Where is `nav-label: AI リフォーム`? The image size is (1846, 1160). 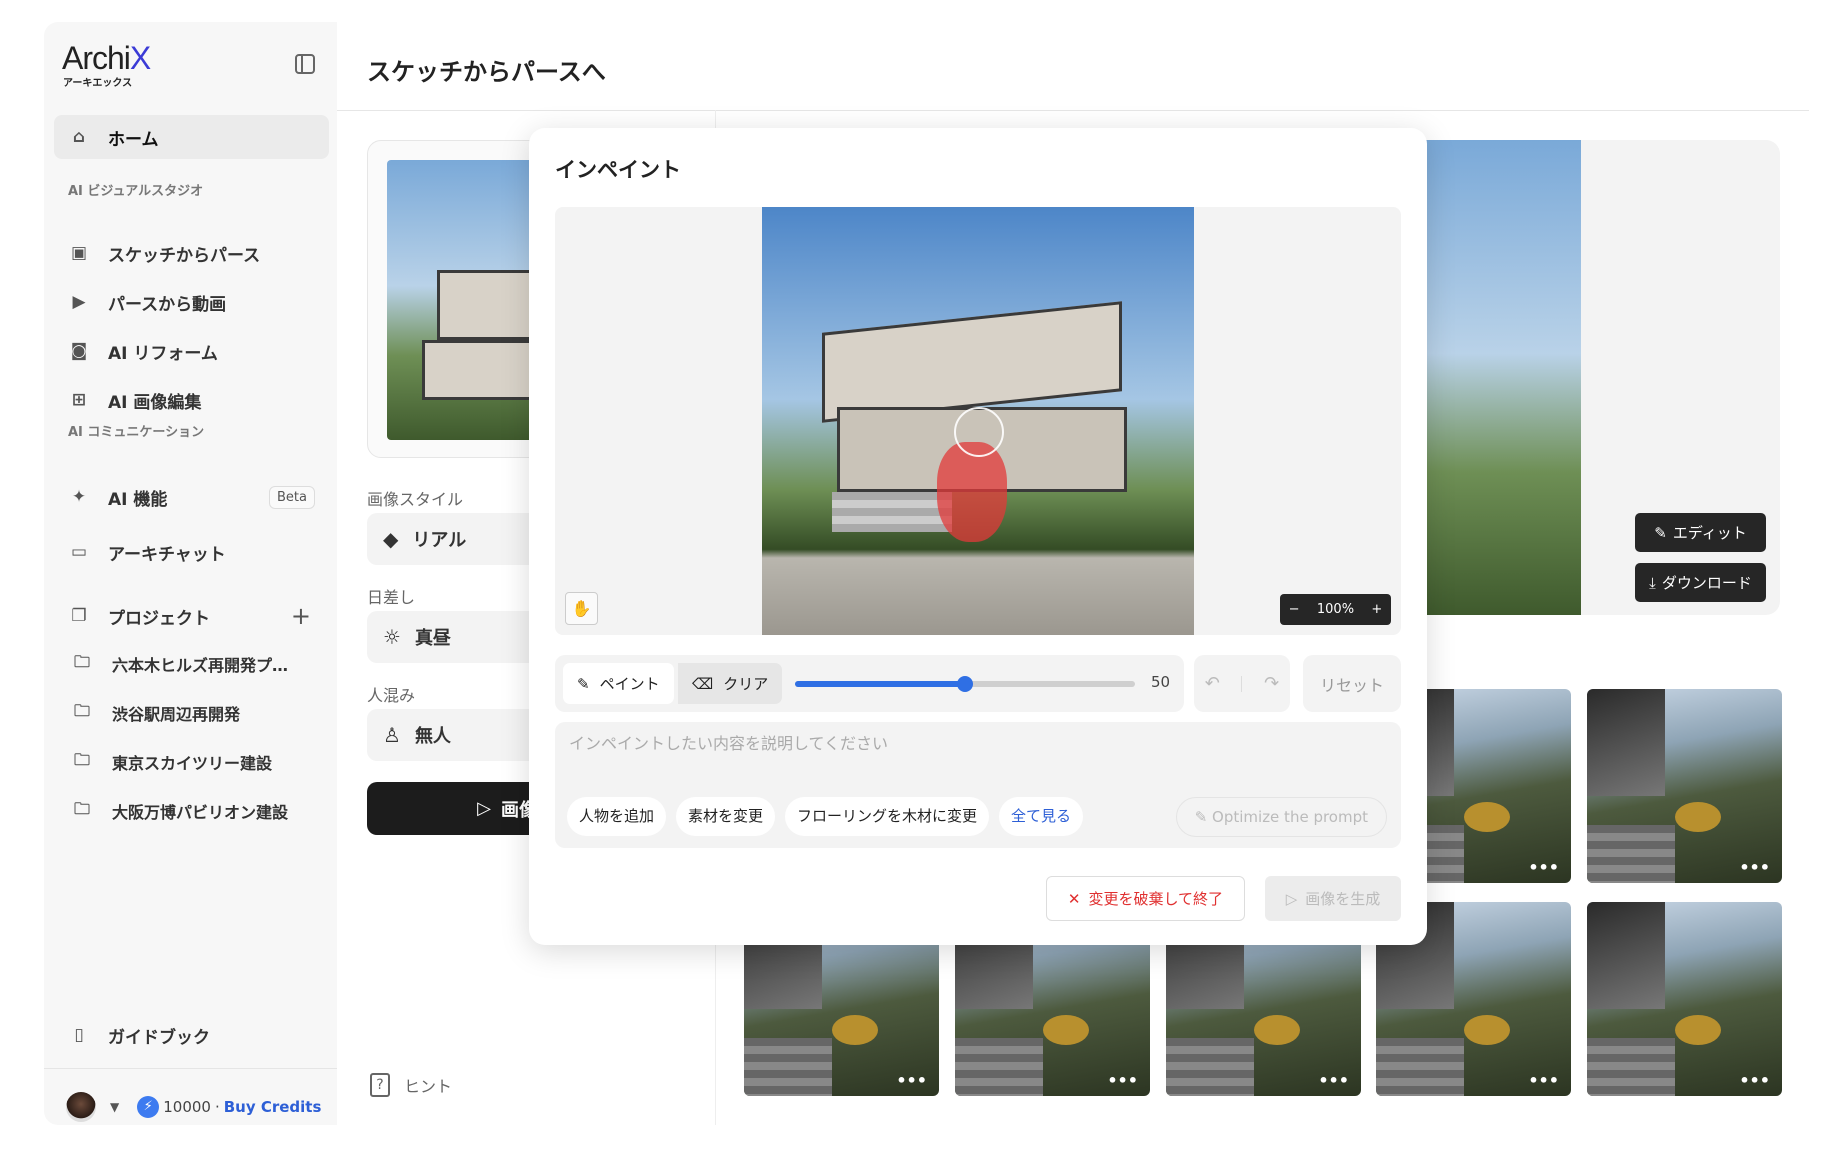 nav-label: AI リフォーム is located at coordinates (163, 353).